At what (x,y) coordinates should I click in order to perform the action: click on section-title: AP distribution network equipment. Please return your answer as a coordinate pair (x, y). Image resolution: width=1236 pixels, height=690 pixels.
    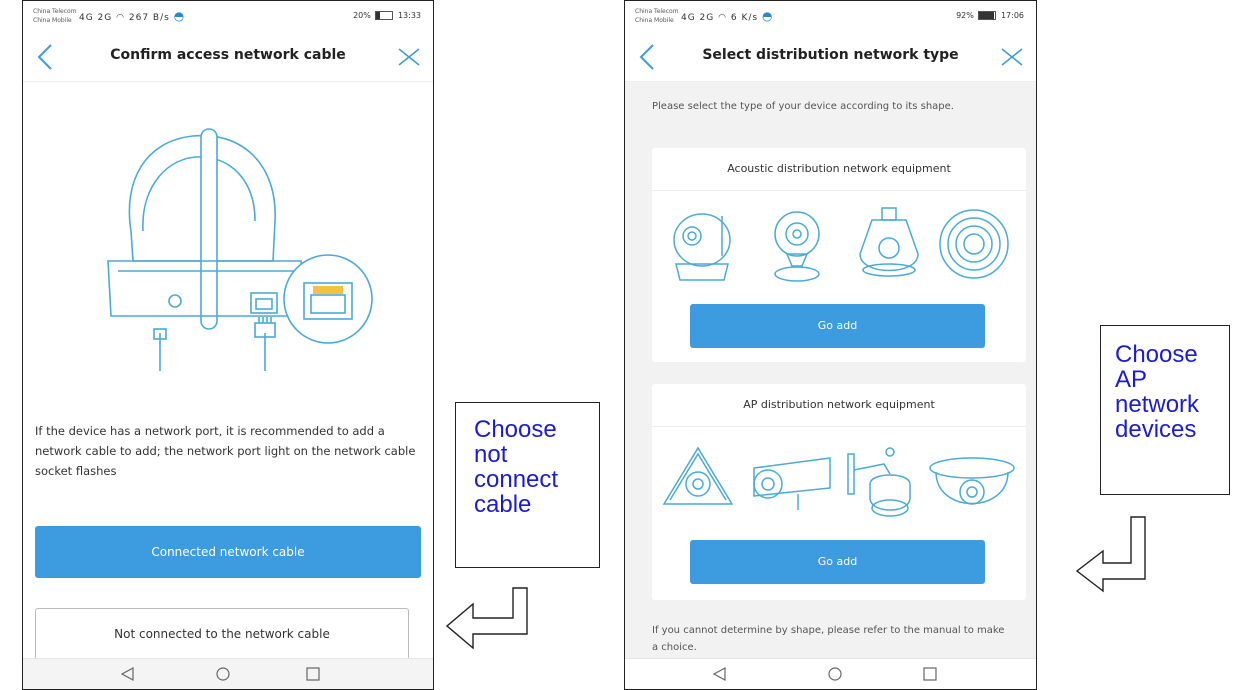
    Looking at the image, I should click on (839, 404).